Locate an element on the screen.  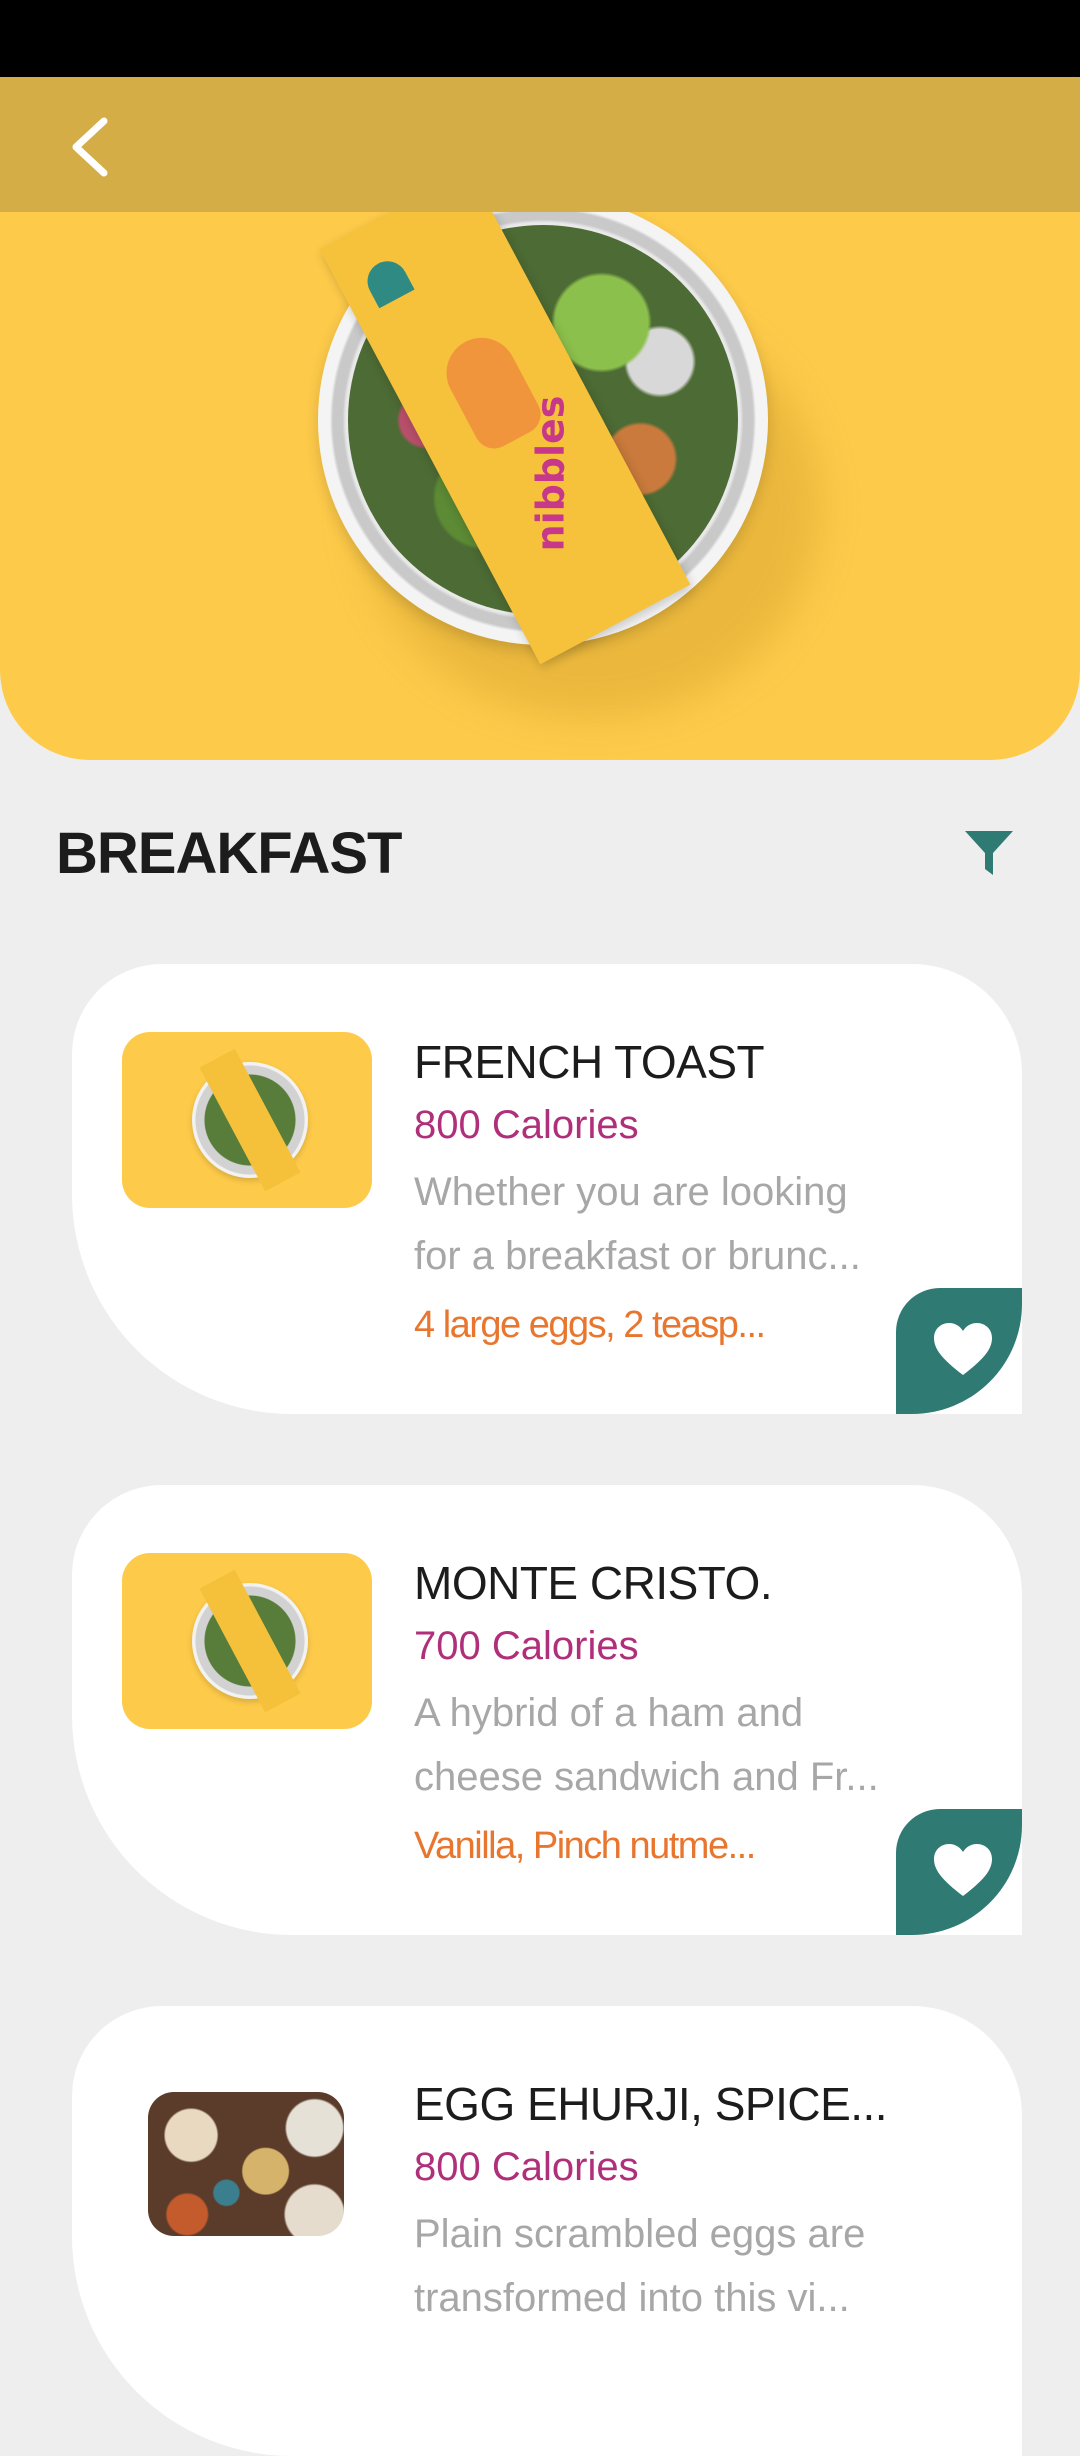
sleeve-brand-text: nibbles is located at coordinates (550, 473).